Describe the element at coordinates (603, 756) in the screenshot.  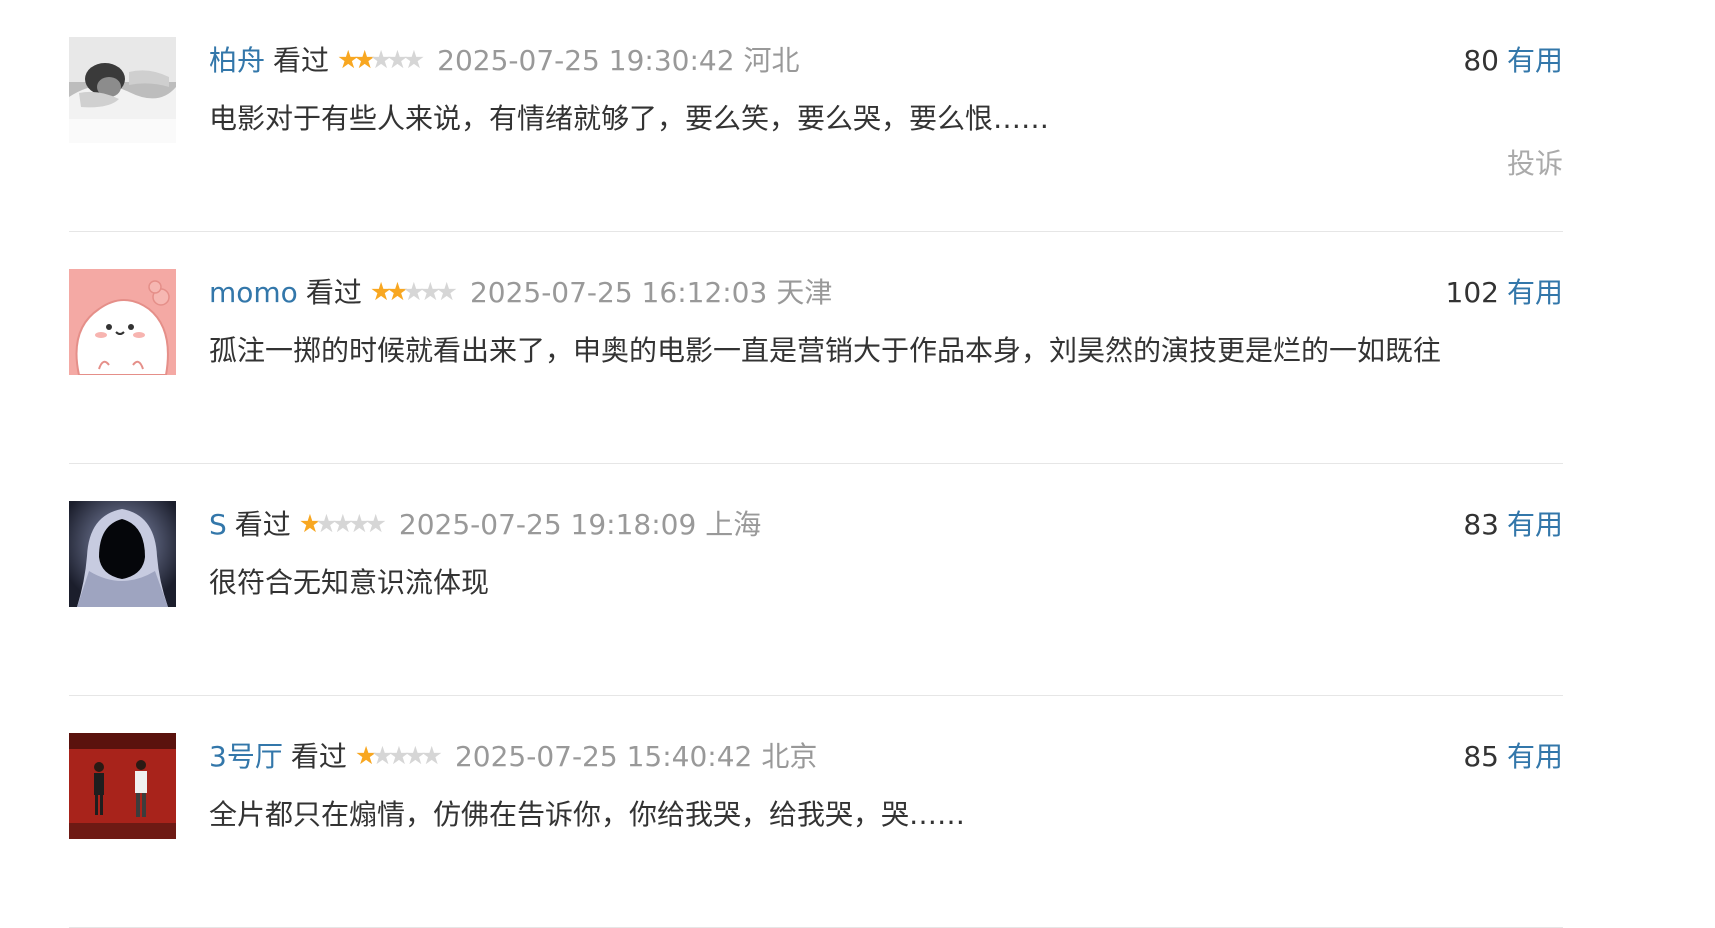
I see `comment-time: 2025-07-25 15:40:42` at that location.